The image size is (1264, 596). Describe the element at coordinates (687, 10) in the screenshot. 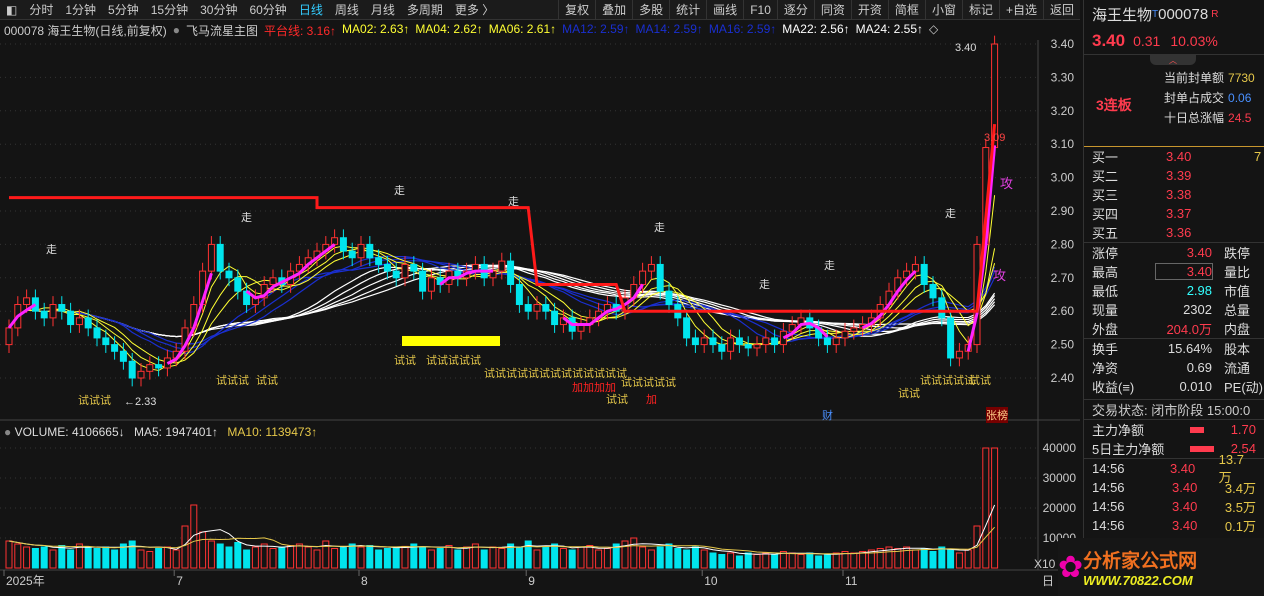

I see `toolbar-button: 统计` at that location.